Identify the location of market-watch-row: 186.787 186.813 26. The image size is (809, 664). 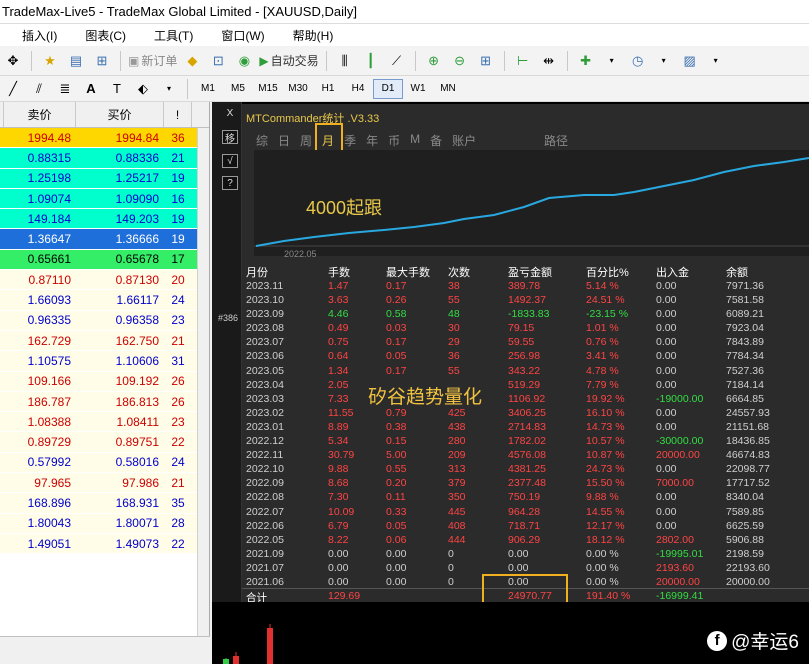
(104, 402).